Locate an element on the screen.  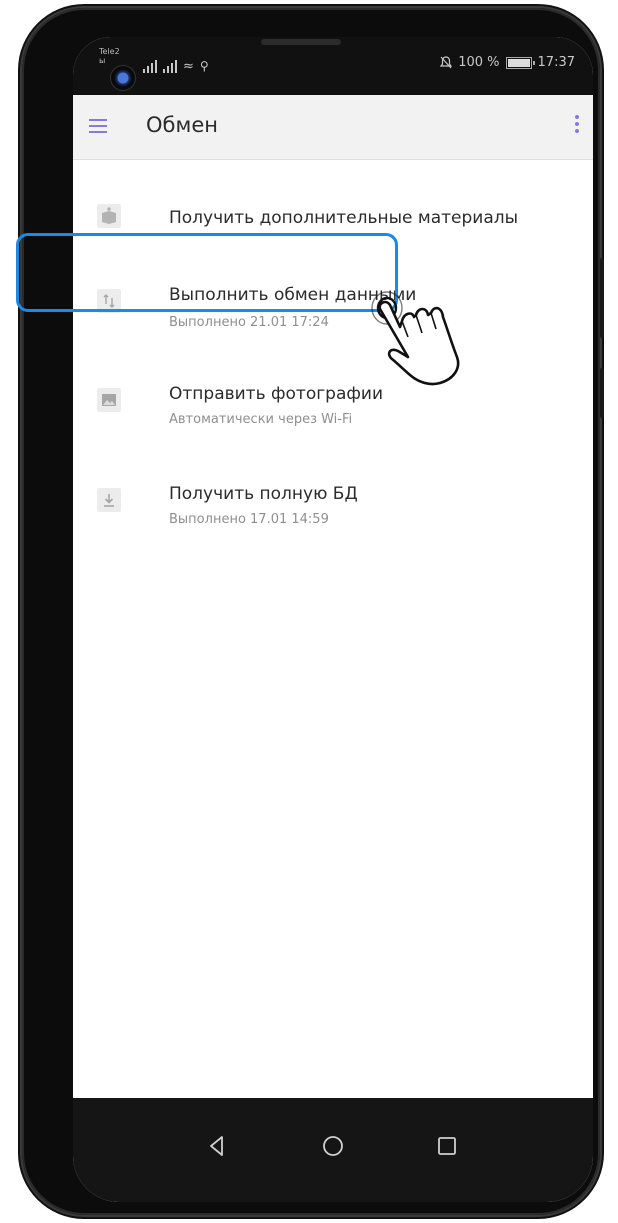
speaker-grille is located at coordinates (301, 42).